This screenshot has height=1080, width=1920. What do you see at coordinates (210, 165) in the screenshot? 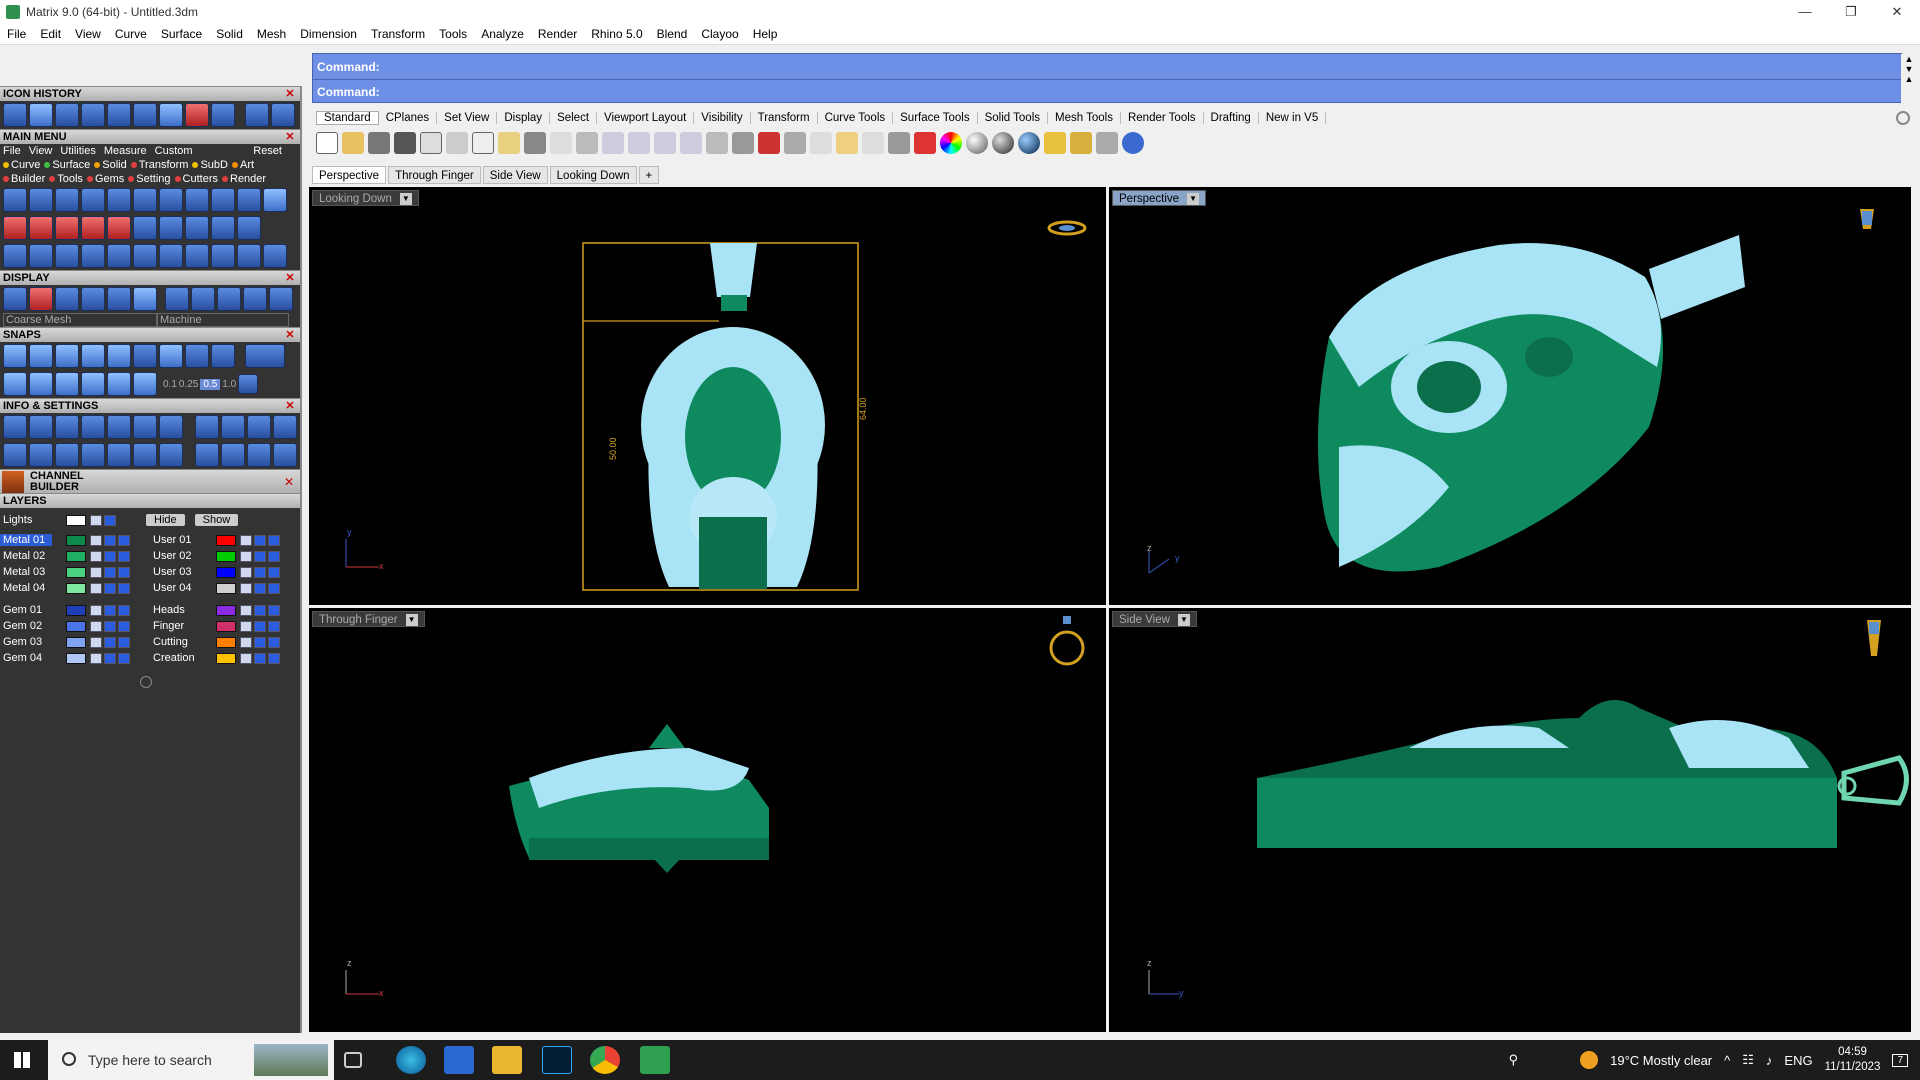
I see `mm-subd: SubD` at bounding box center [210, 165].